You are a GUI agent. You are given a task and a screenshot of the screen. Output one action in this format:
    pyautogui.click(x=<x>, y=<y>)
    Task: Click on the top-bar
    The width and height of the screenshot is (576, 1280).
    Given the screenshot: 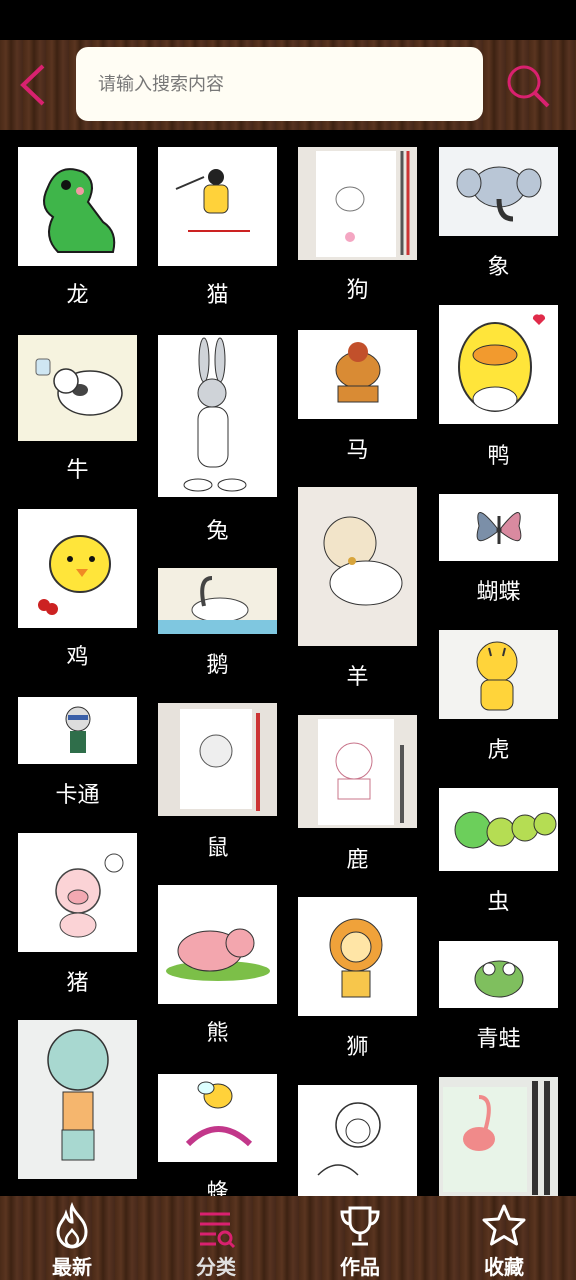 What is the action you would take?
    pyautogui.click(x=288, y=85)
    